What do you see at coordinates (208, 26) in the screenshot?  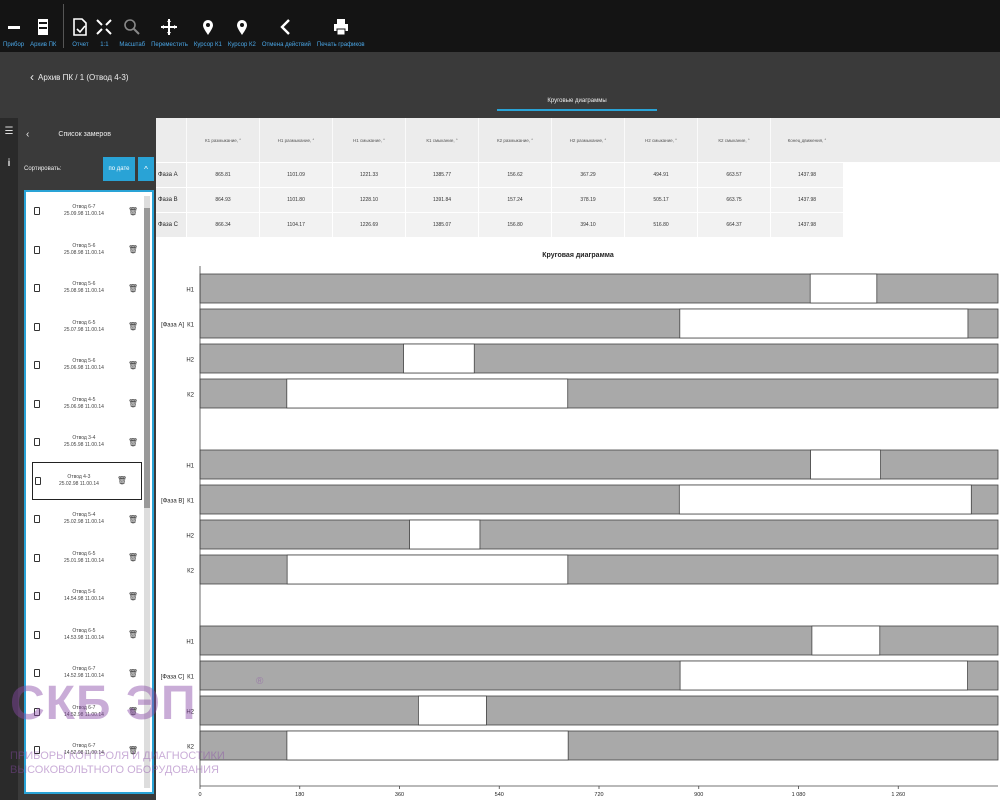 I see `cursor-k1-button: Курсор К1` at bounding box center [208, 26].